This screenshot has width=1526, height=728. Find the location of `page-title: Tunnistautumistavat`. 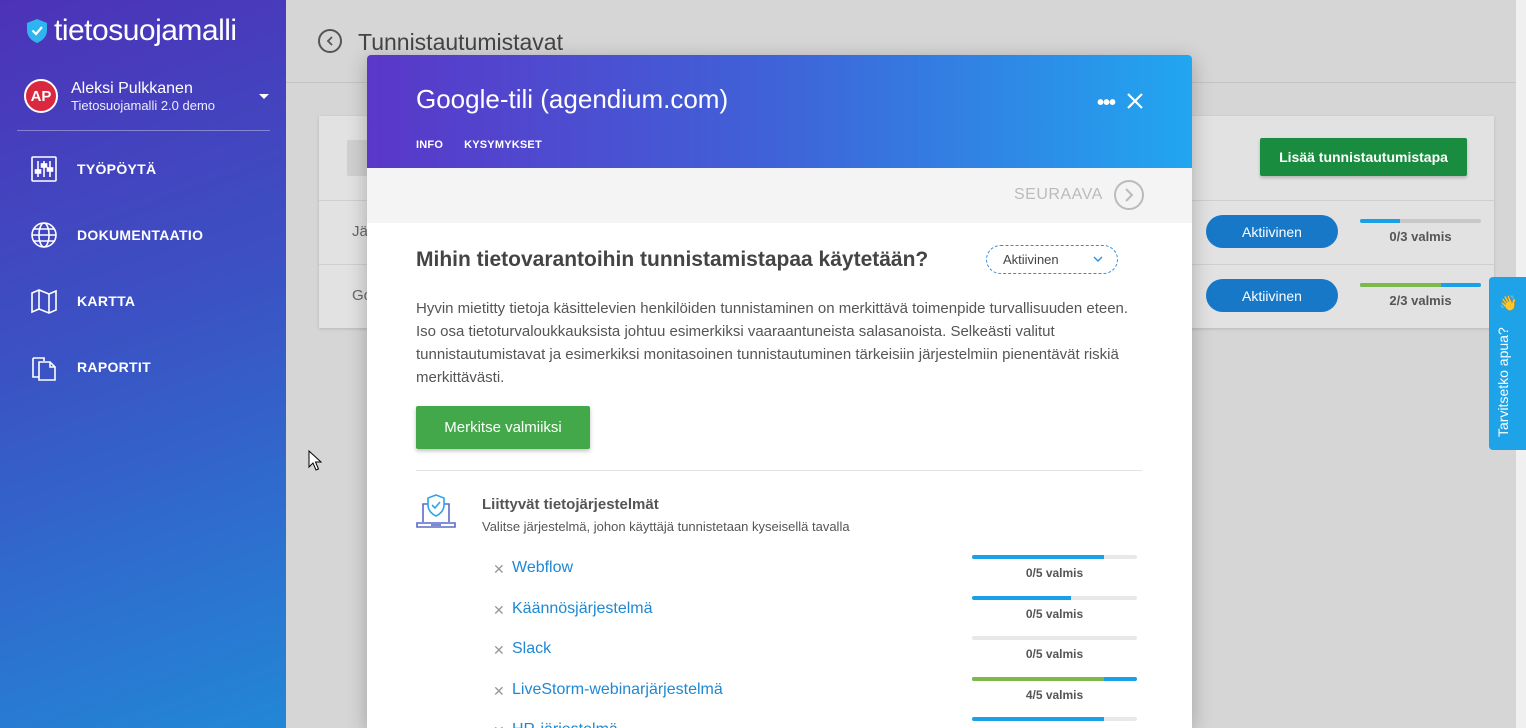

page-title: Tunnistautumistavat is located at coordinates (460, 42).